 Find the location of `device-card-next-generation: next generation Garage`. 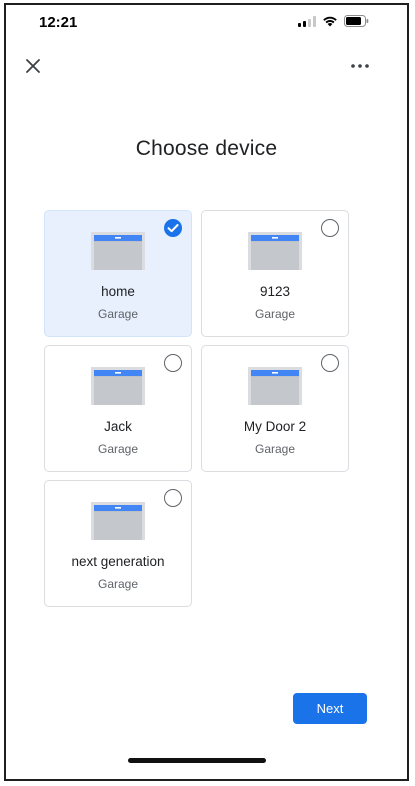

device-card-next-generation: next generation Garage is located at coordinates (118, 543).